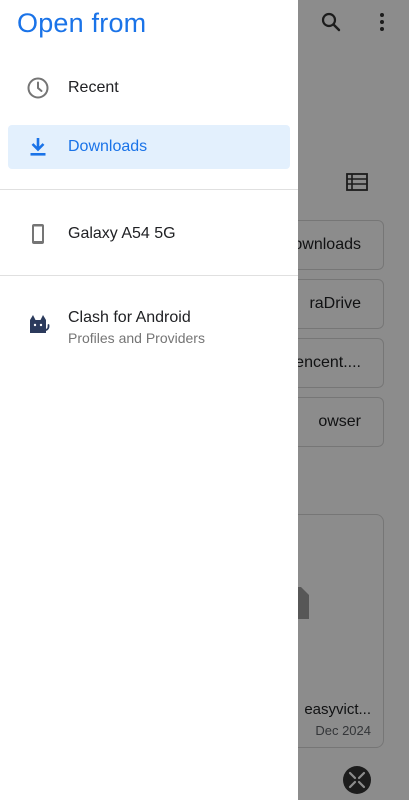 This screenshot has height=800, width=409. I want to click on nav-label: Downloads, so click(108, 146).